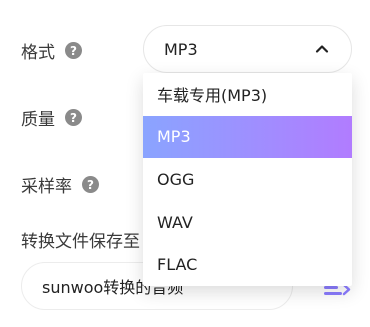 The width and height of the screenshot is (370, 327). I want to click on sample-rate-label: 采样率, so click(46, 187).